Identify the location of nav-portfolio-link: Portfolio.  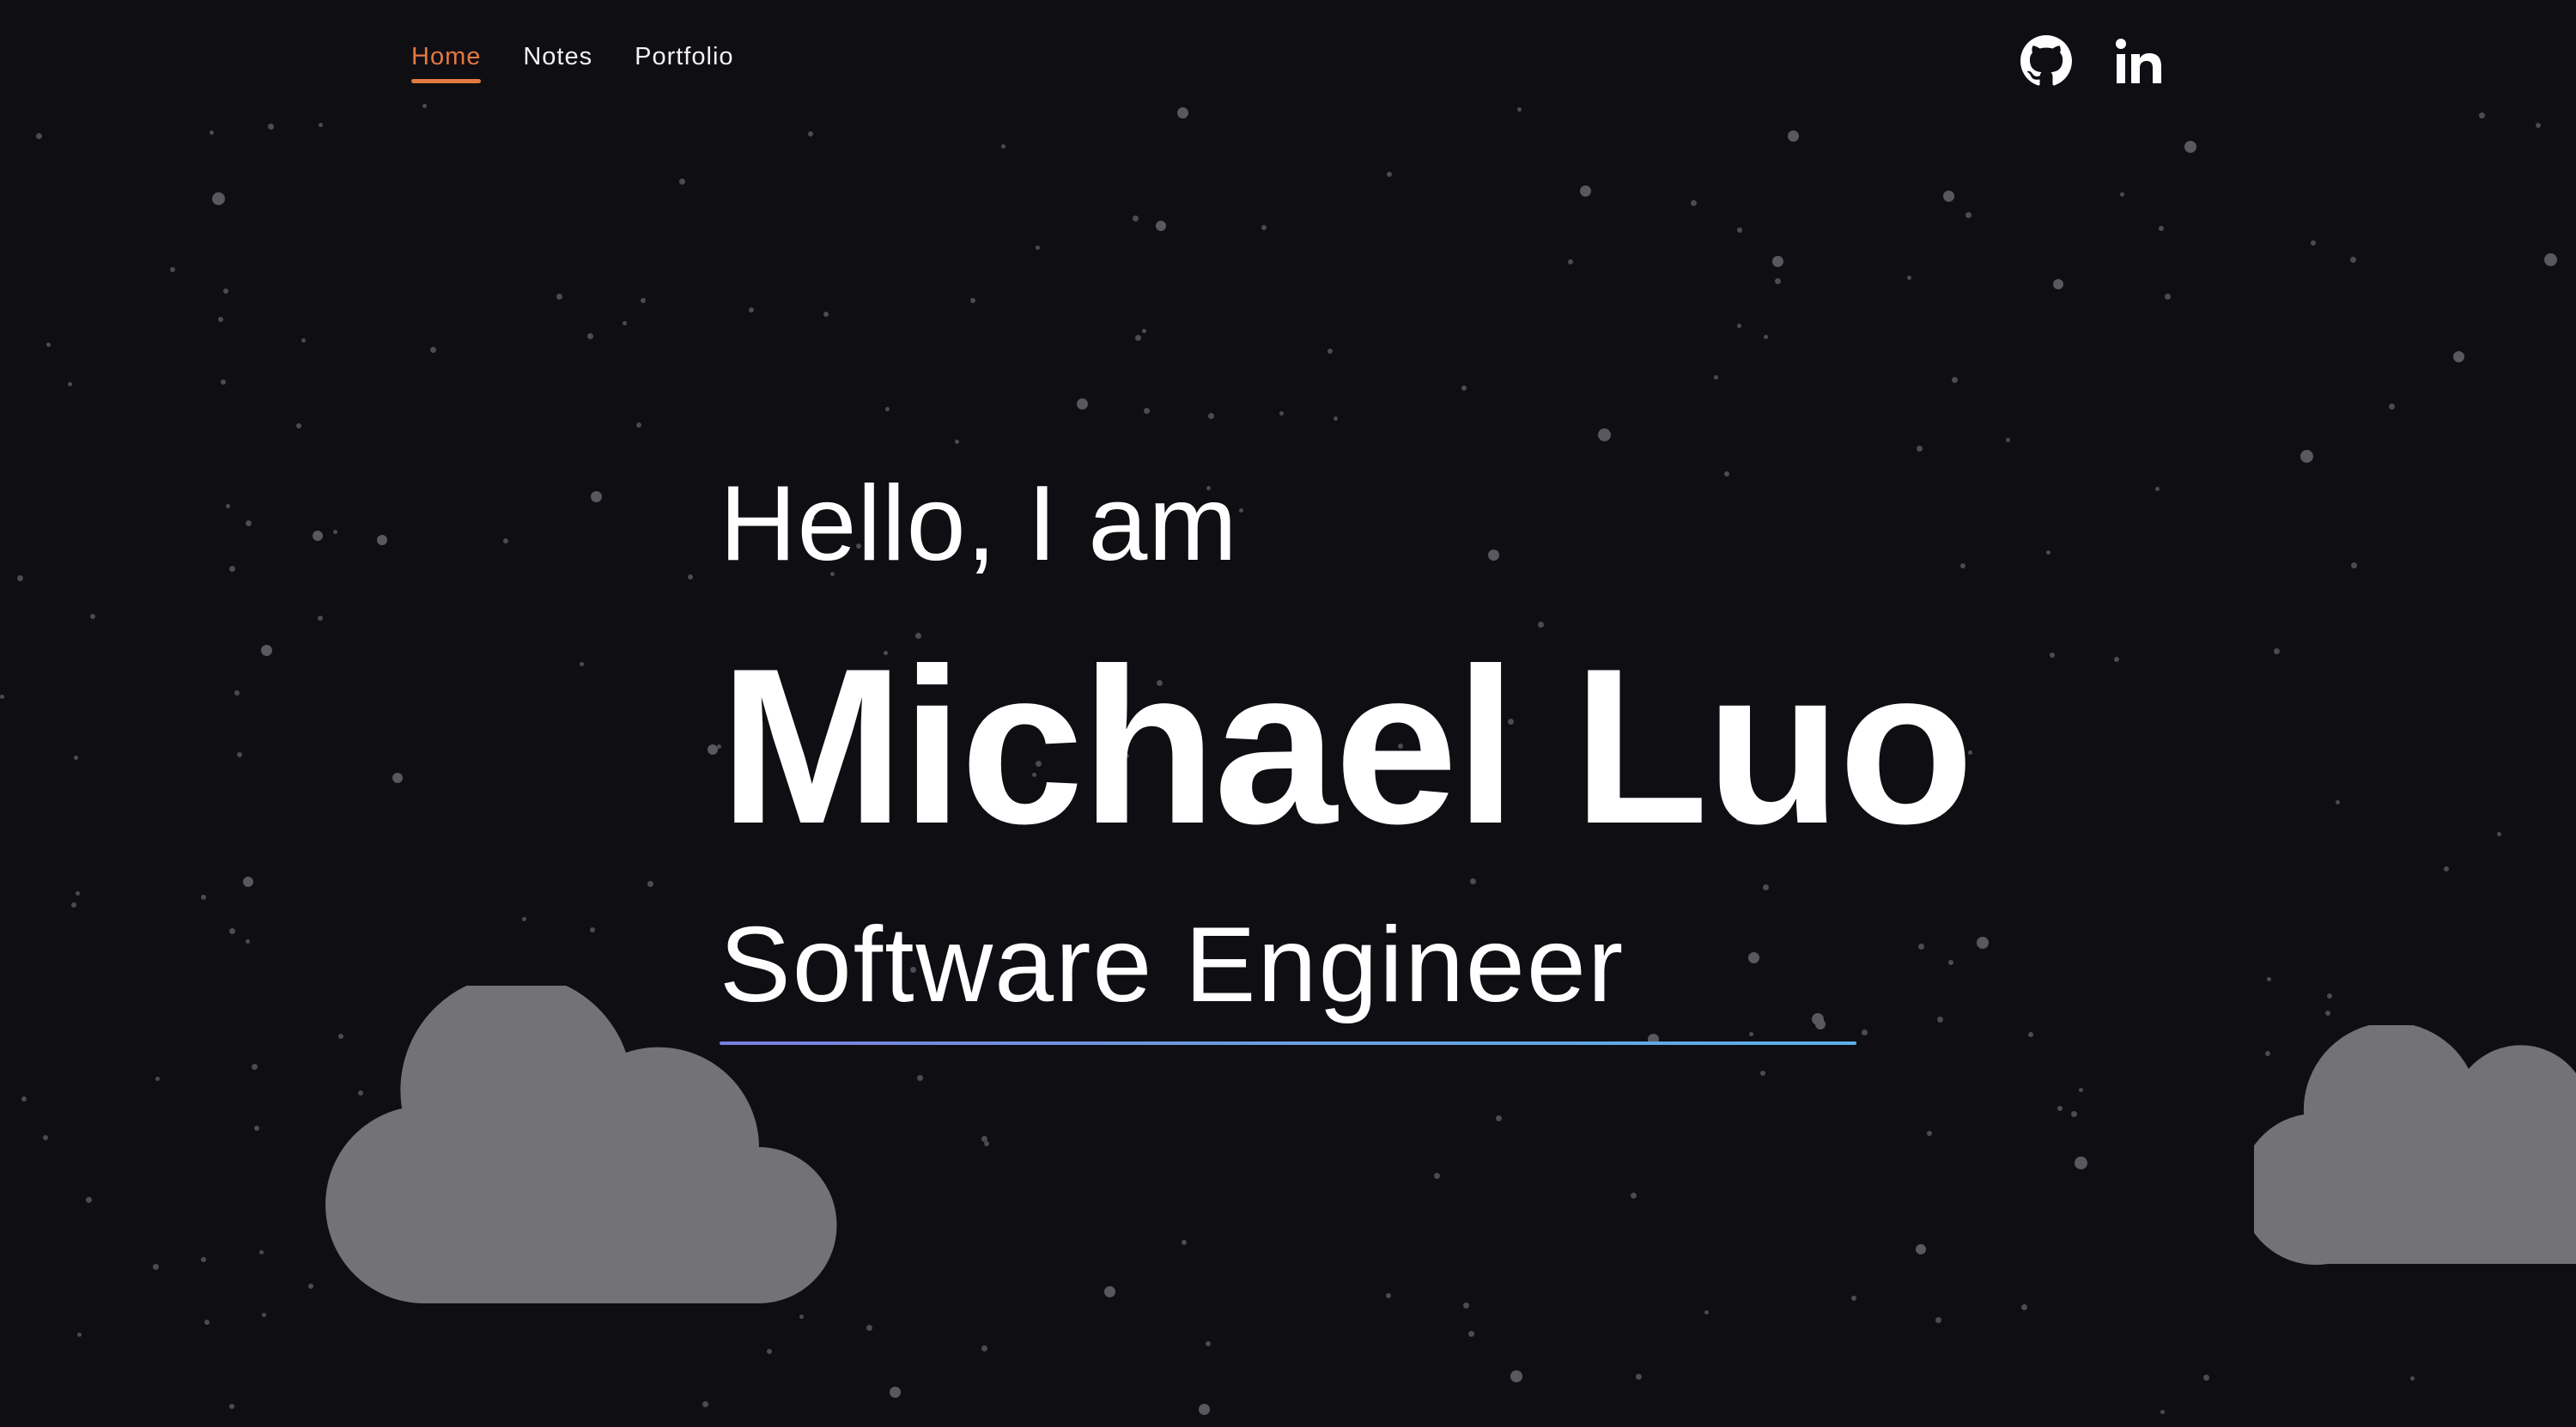
(684, 63).